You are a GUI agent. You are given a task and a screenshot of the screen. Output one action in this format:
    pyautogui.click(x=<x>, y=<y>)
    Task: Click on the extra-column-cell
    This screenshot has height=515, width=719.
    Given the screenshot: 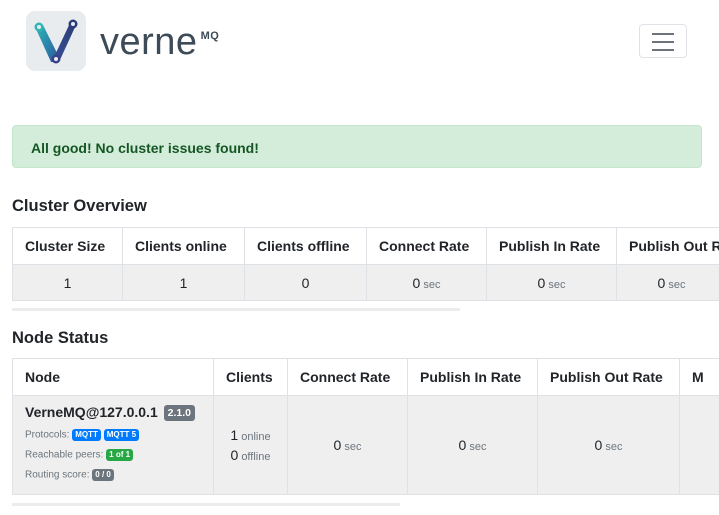 What is the action you would take?
    pyautogui.click(x=699, y=445)
    